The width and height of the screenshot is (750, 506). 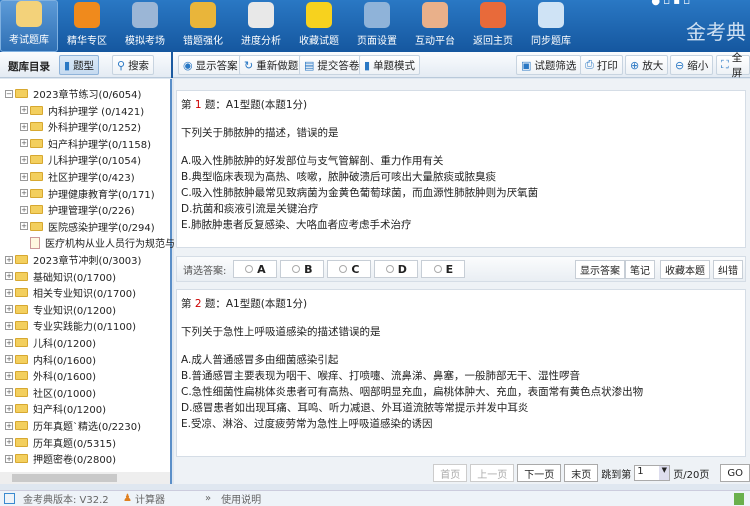 What do you see at coordinates (80, 159) in the screenshot?
I see `tree-item: + 儿科护理学(0/1054)` at bounding box center [80, 159].